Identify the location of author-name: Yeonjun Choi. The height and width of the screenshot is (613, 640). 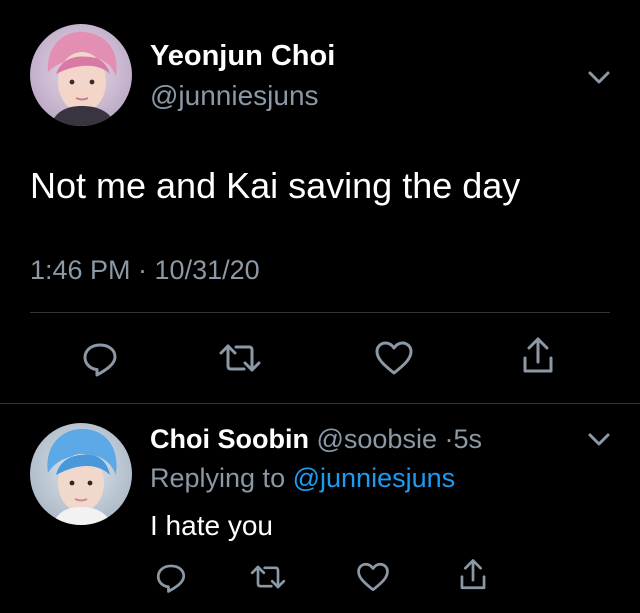
(242, 56).